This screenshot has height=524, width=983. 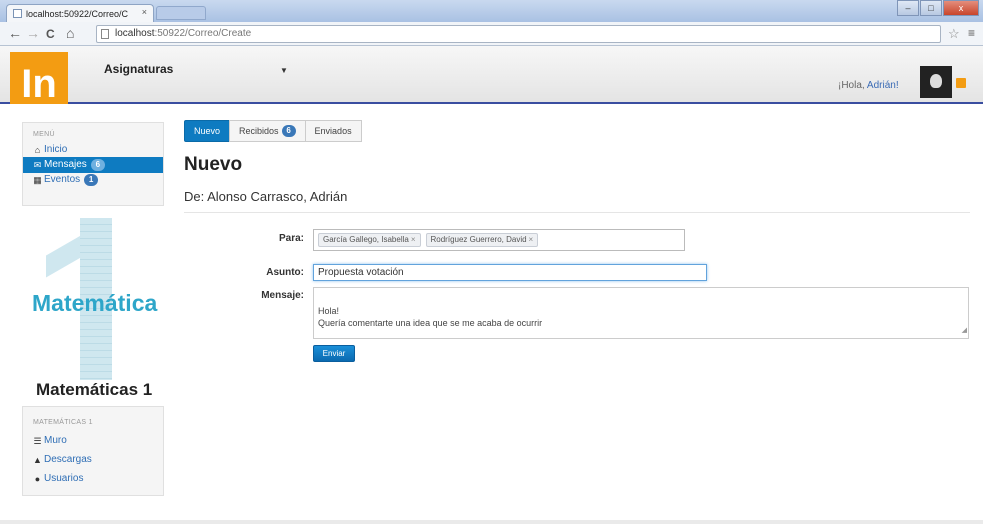 I want to click on chevron-down-icon: ▼, so click(x=284, y=70).